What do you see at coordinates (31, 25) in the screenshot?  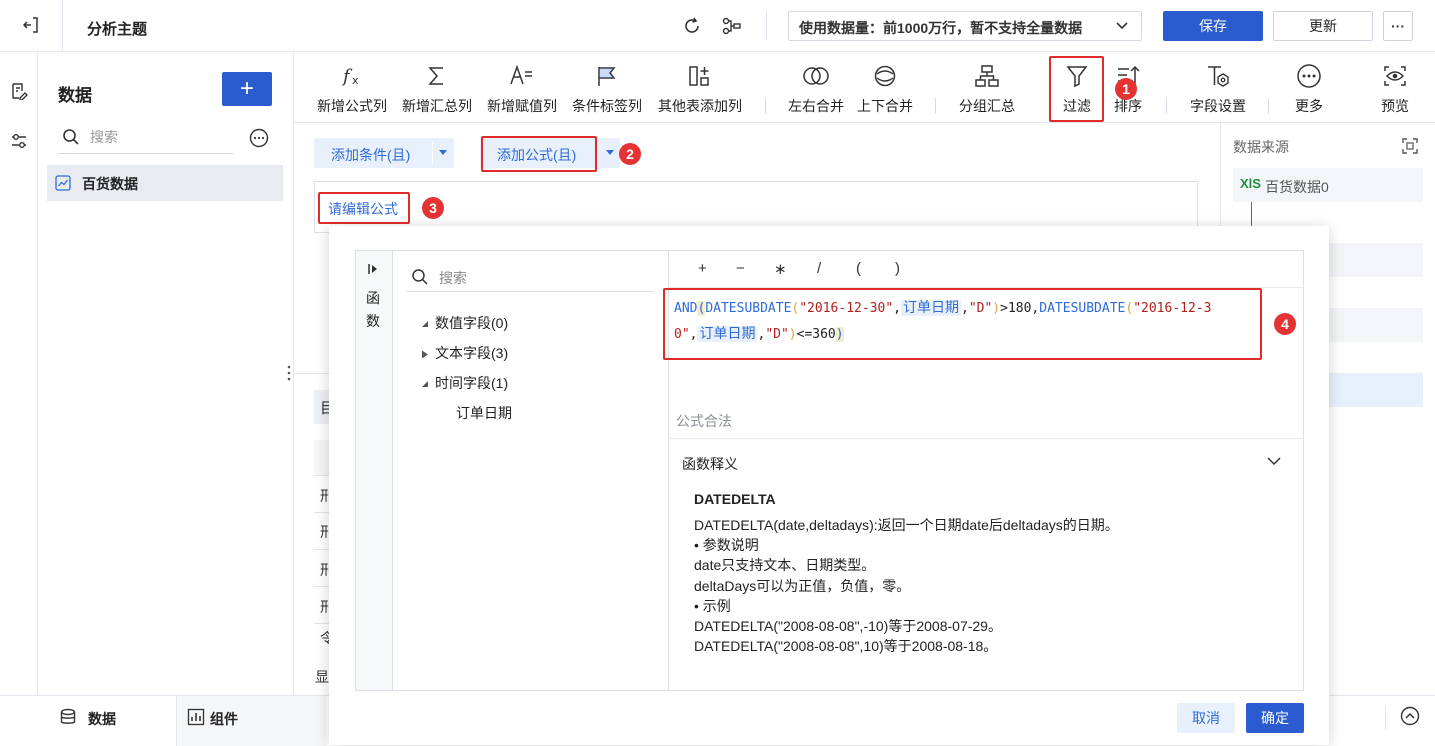 I see `exit-icon` at bounding box center [31, 25].